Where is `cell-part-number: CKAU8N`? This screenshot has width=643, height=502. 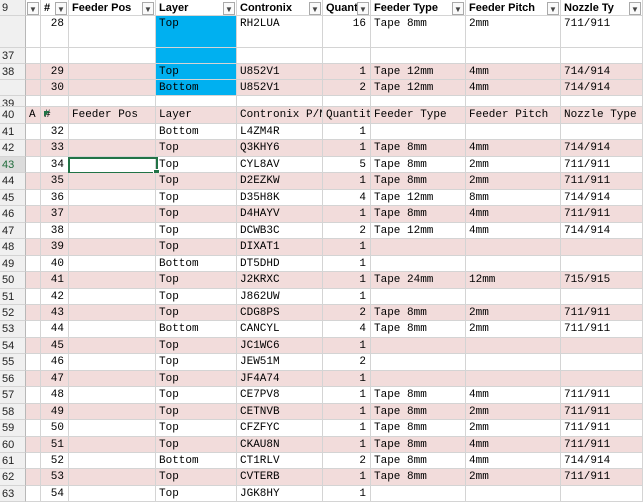 cell-part-number: CKAU8N is located at coordinates (280, 445).